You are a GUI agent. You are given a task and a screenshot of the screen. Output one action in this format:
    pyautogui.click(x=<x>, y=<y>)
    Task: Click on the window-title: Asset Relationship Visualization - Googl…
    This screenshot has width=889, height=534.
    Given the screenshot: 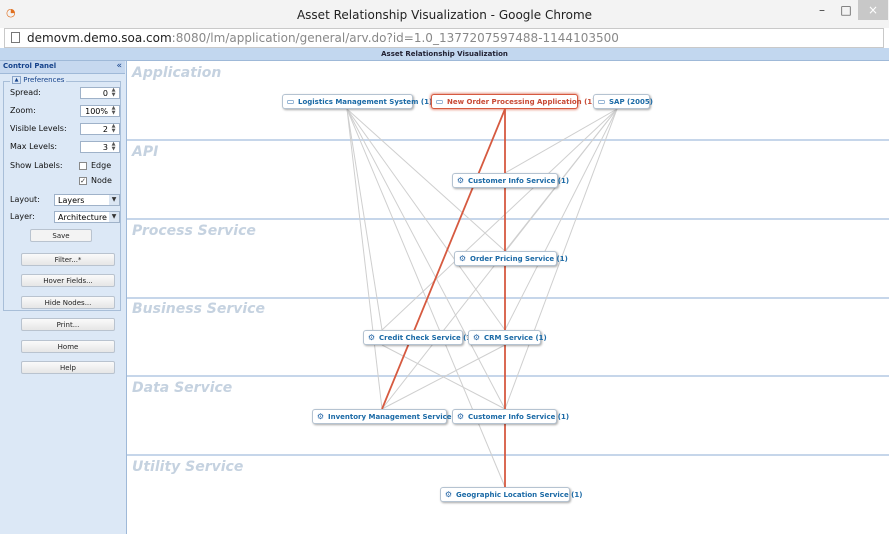 What is the action you would take?
    pyautogui.click(x=444, y=15)
    